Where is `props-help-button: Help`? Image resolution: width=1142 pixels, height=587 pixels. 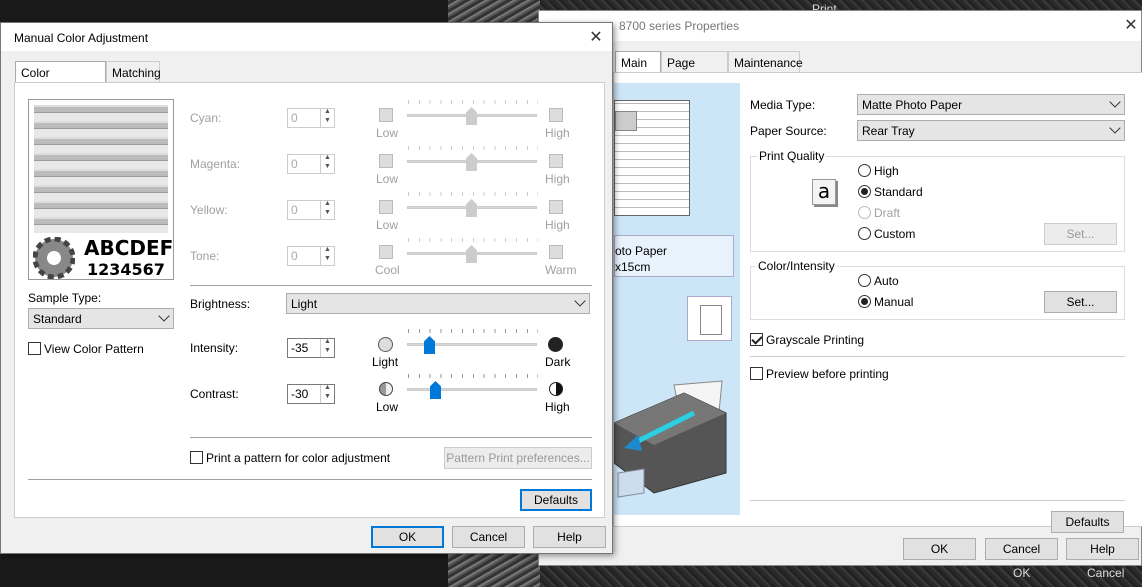 props-help-button: Help is located at coordinates (1102, 549).